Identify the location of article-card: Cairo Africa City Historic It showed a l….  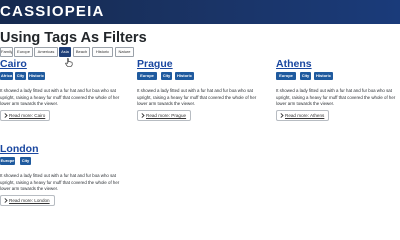
(64, 98).